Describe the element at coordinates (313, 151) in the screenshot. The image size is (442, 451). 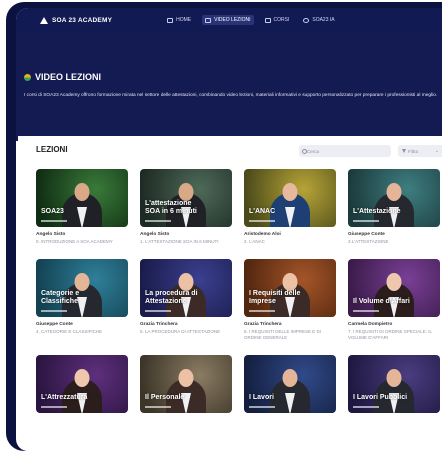
I see `search-placeholder: Cerca` at that location.